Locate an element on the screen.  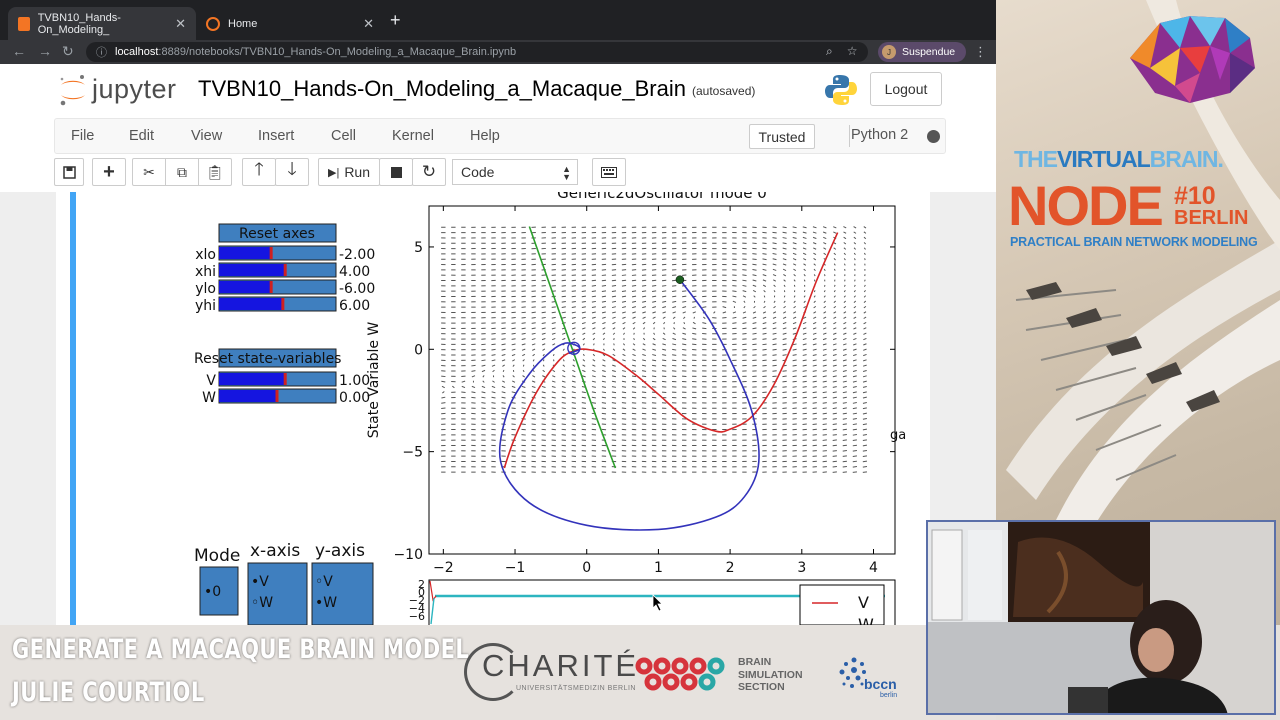
cut-button: ✂ is located at coordinates (149, 172).